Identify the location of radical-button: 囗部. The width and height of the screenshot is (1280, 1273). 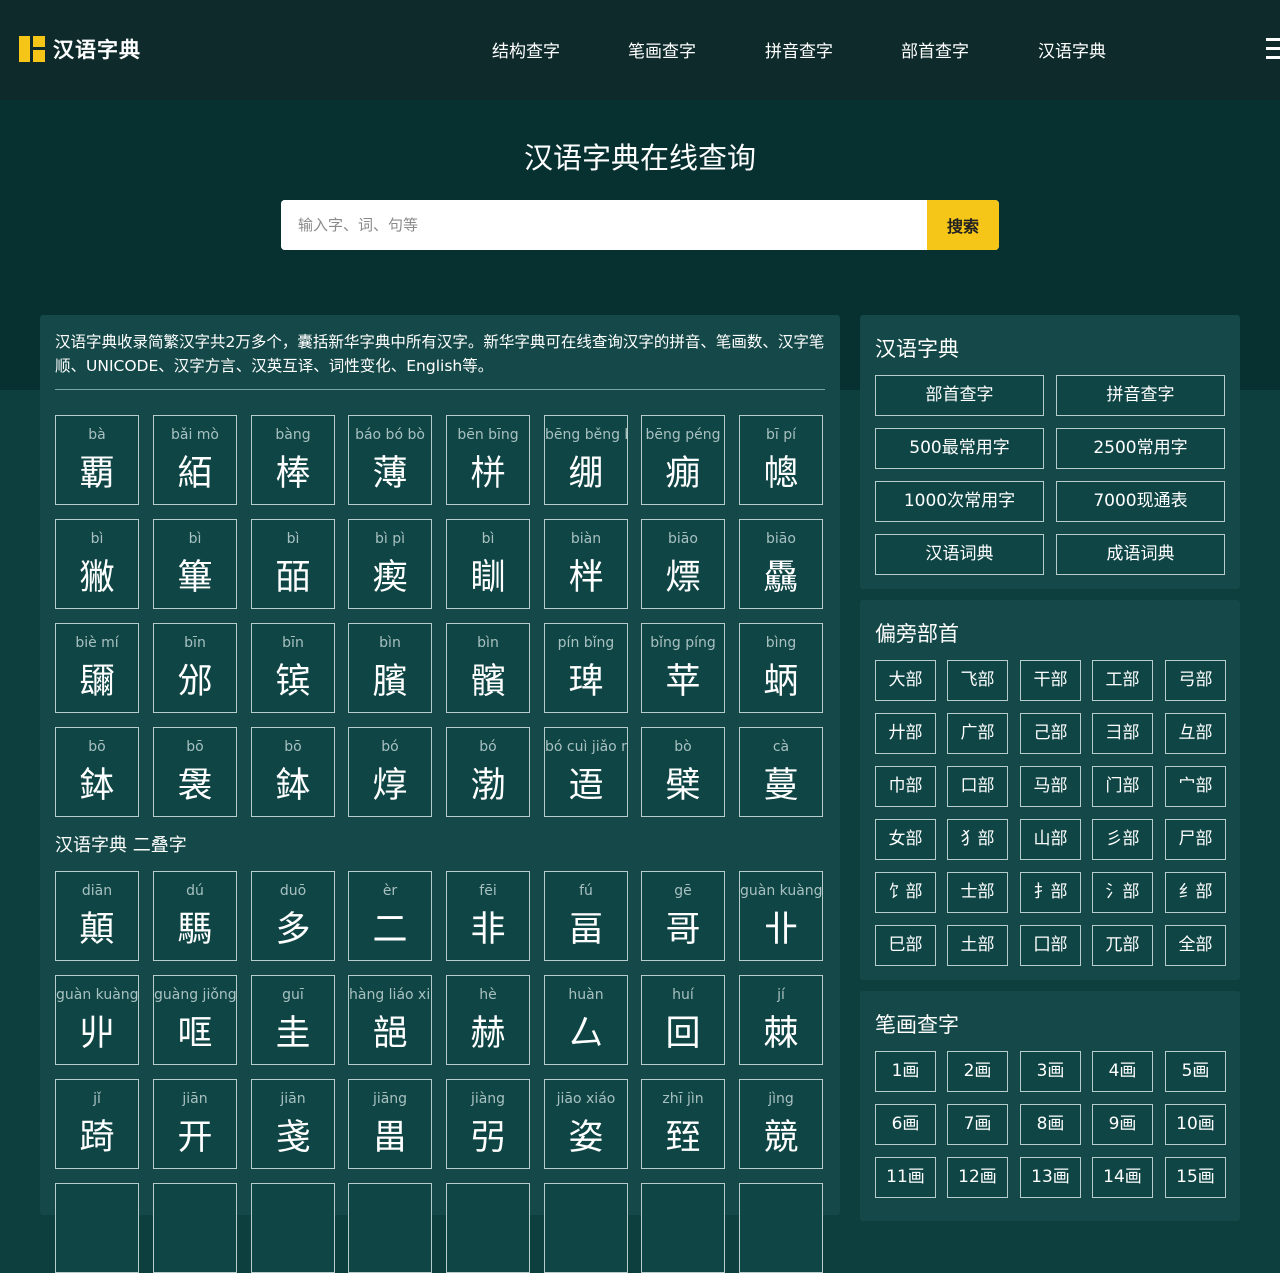
(1050, 945).